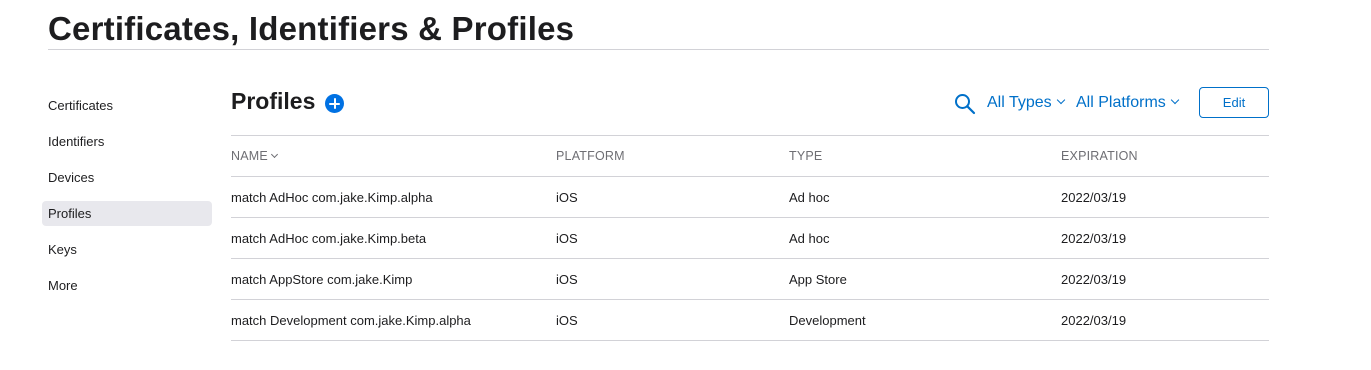  I want to click on section-title: Profiles, so click(273, 101).